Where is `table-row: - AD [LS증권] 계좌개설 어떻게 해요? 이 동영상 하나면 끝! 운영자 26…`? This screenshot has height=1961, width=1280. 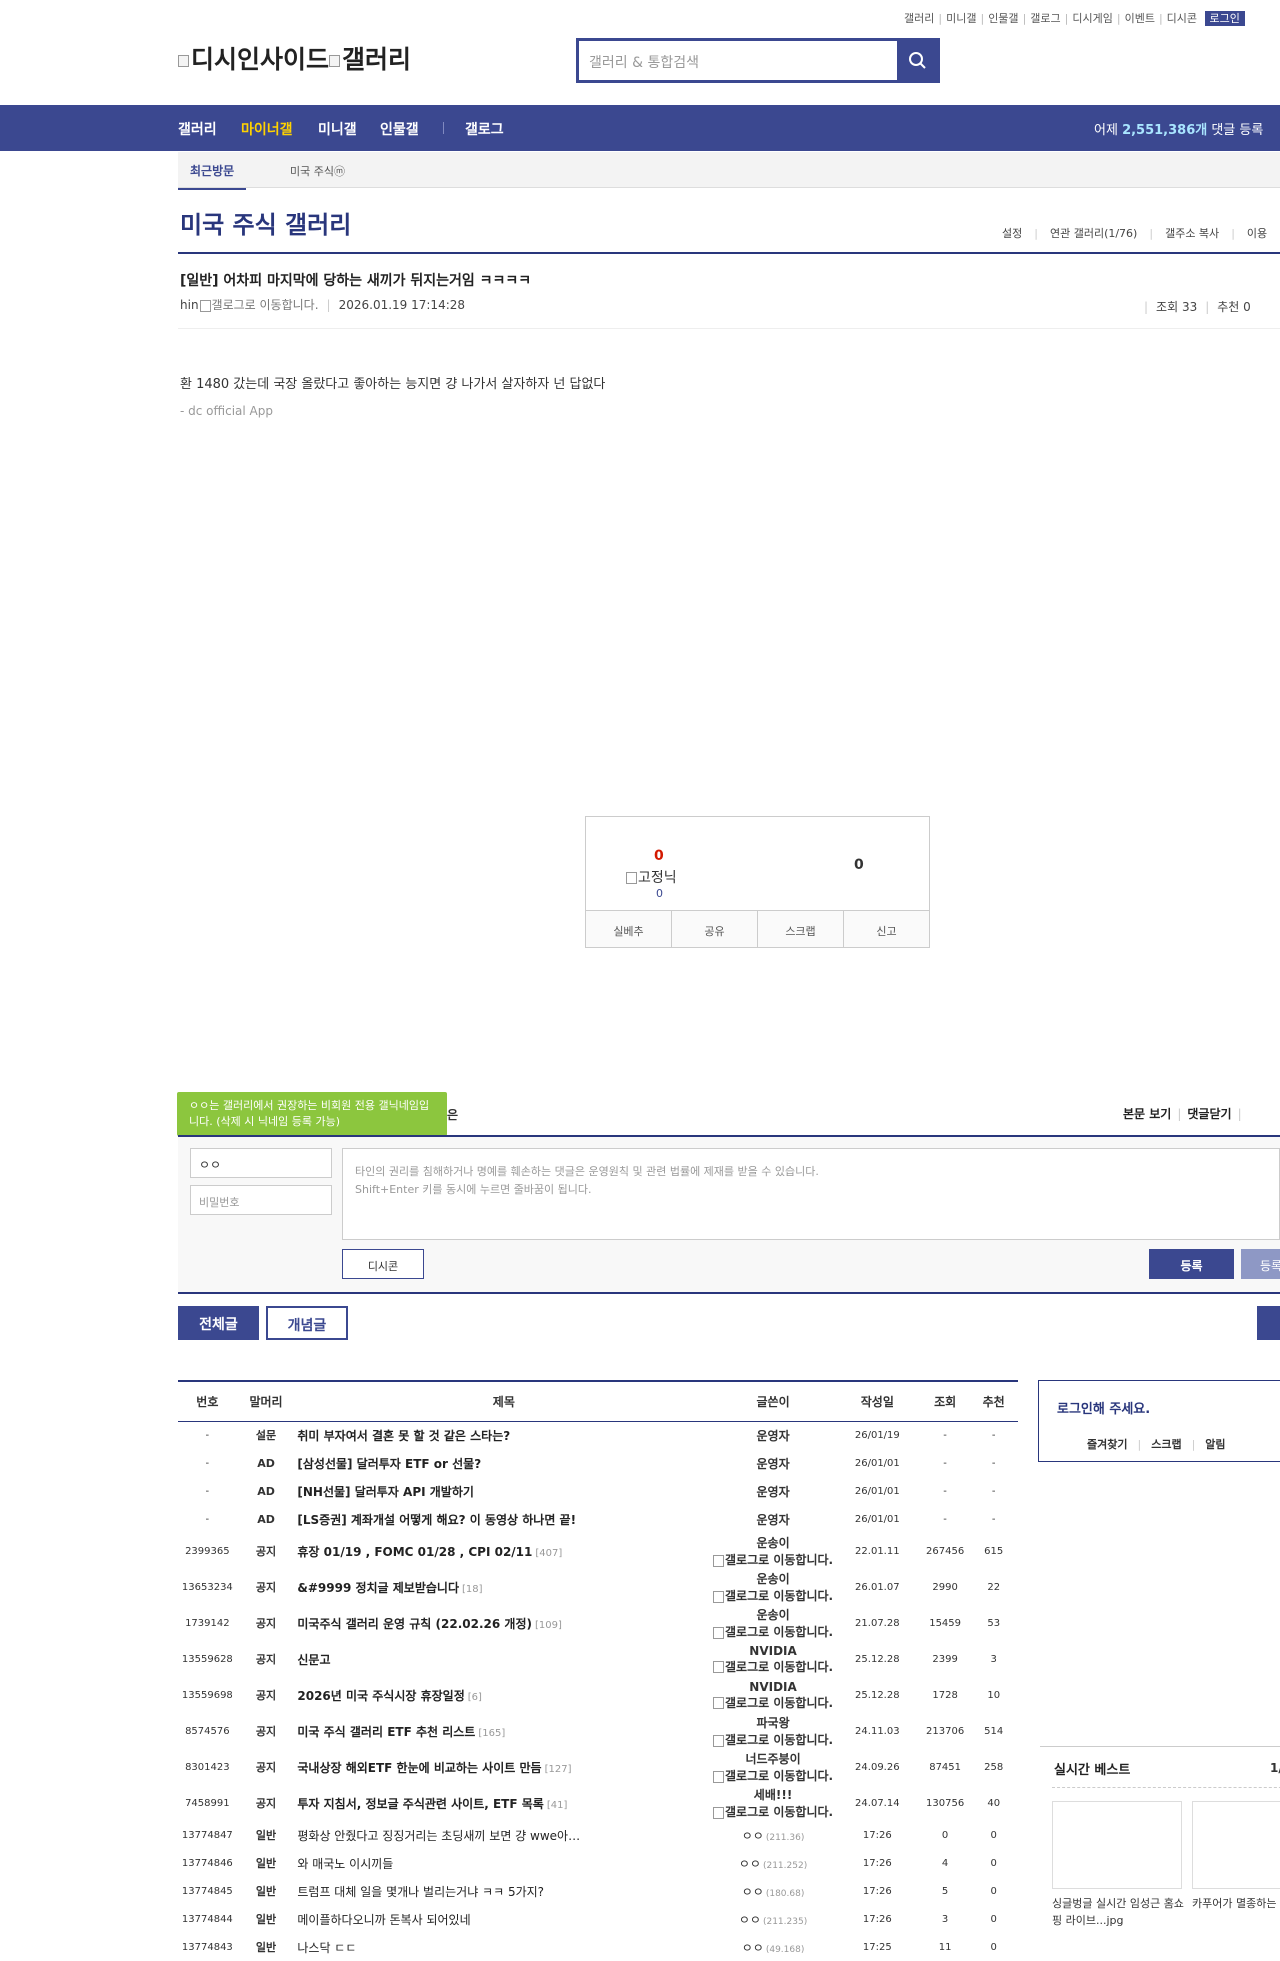
table-row: - AD [LS증권] 계좌개설 어떻게 해요? 이 동영상 하나면 끝! 운영자 26… is located at coordinates (598, 1519).